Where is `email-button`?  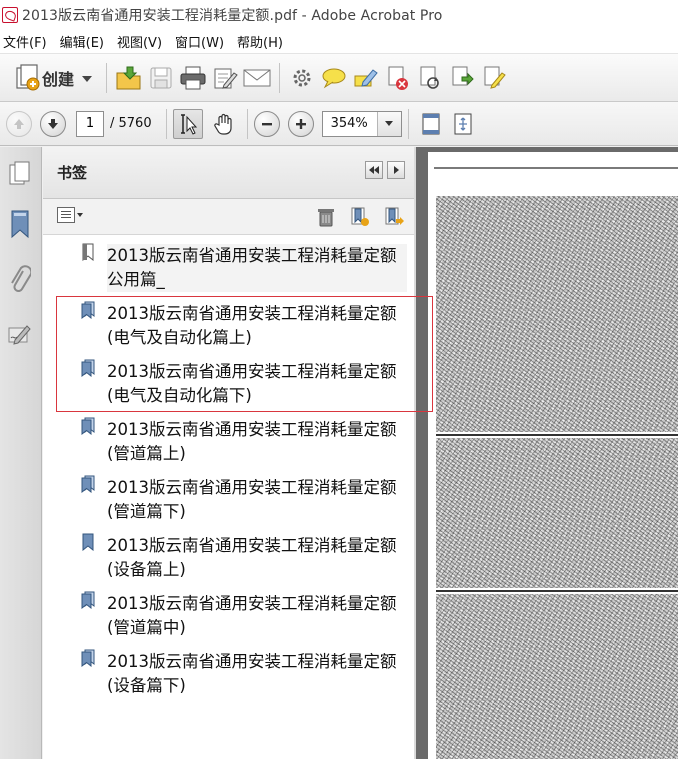
email-button is located at coordinates (257, 78).